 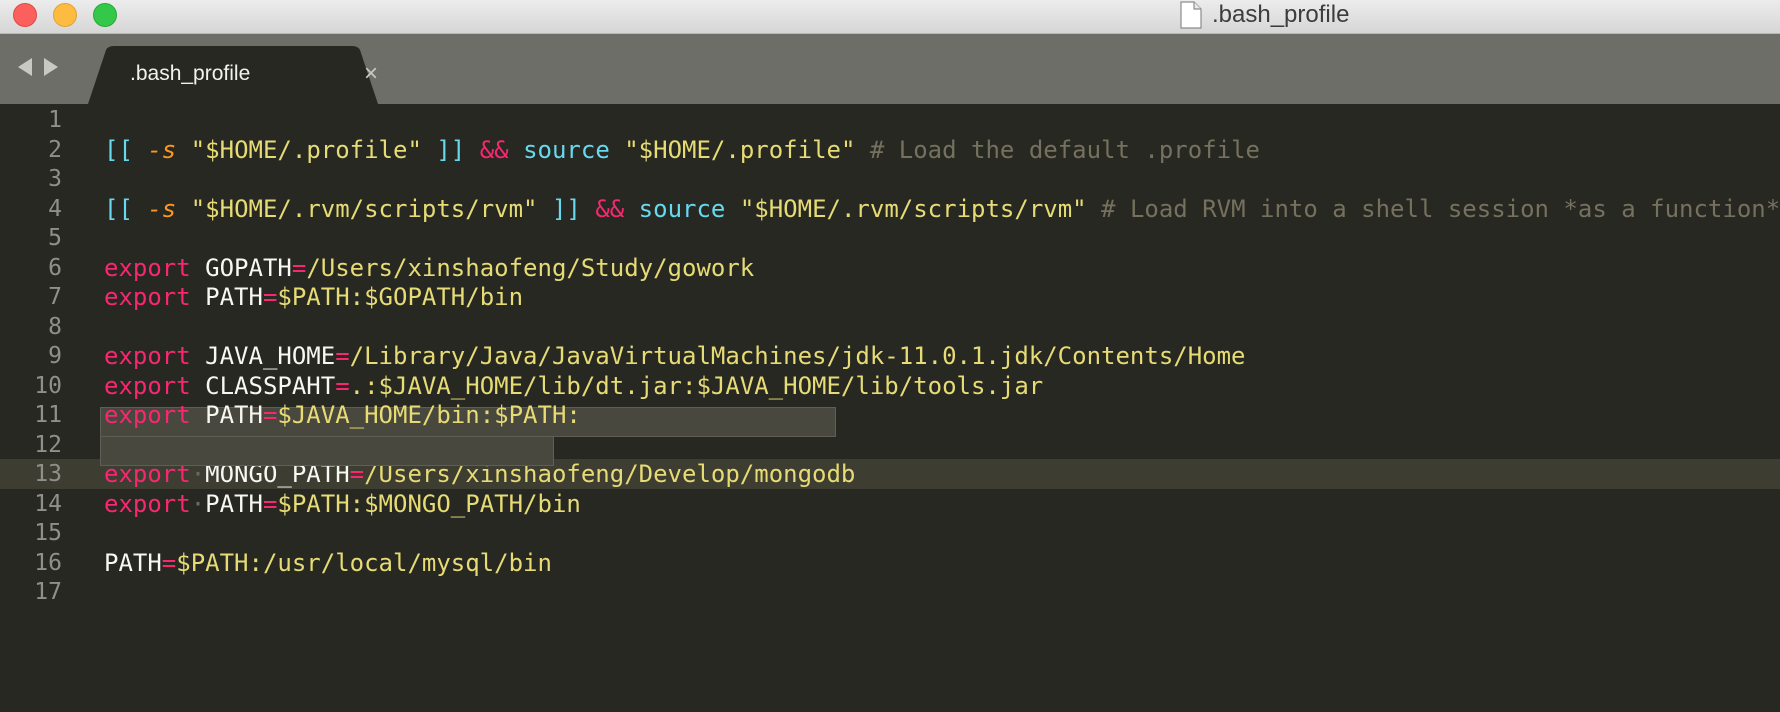 What do you see at coordinates (371, 75) in the screenshot?
I see `tab-close-icon: ×` at bounding box center [371, 75].